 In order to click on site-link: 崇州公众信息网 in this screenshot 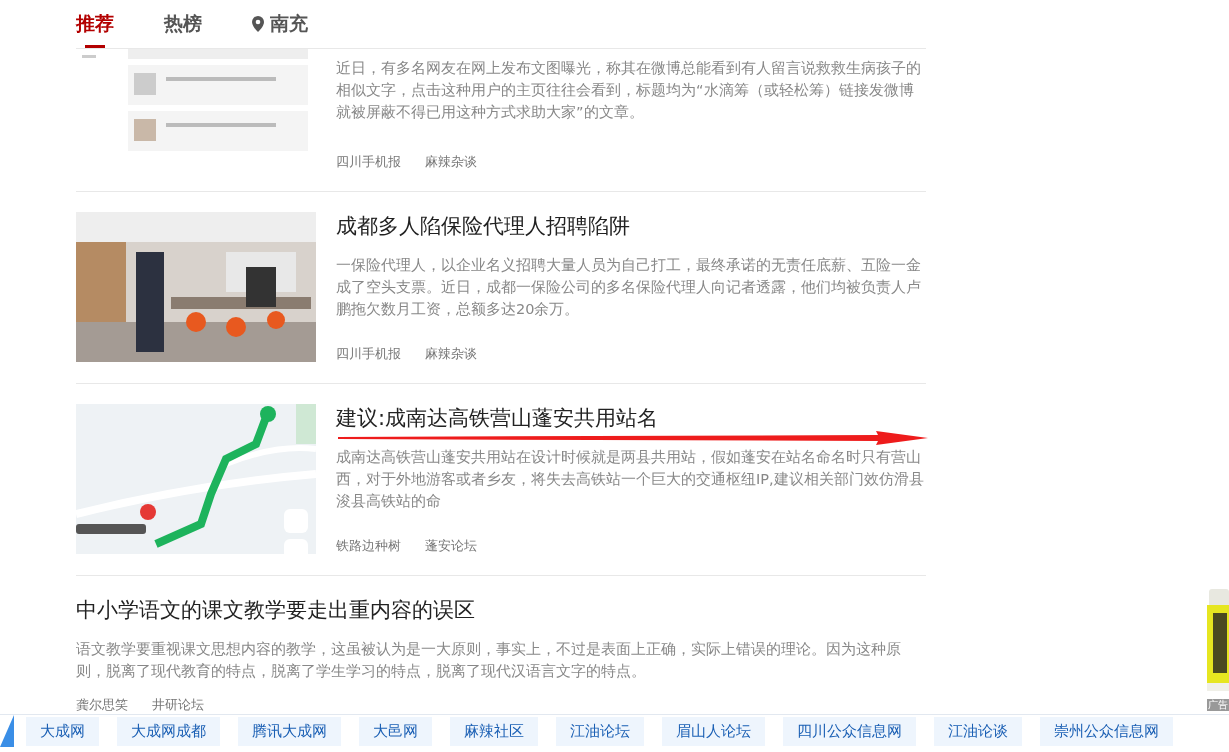, I will do `click(1106, 731)`.